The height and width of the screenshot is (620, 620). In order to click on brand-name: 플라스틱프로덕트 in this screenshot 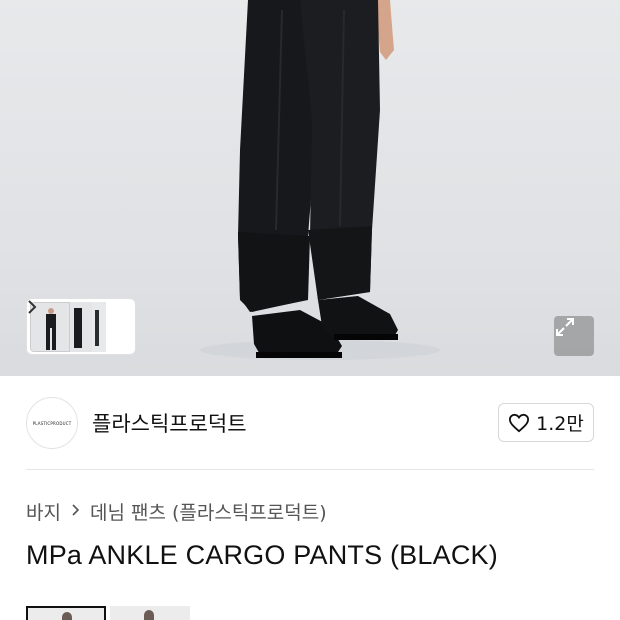, I will do `click(169, 423)`.